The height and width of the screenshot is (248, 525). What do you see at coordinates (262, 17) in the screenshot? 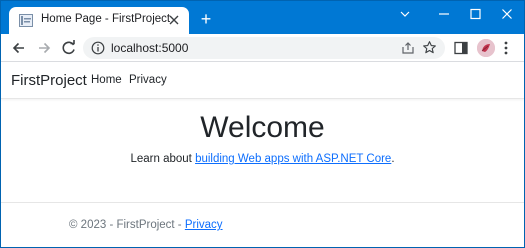
I see `title-bar: Home Page - FirstProject +` at bounding box center [262, 17].